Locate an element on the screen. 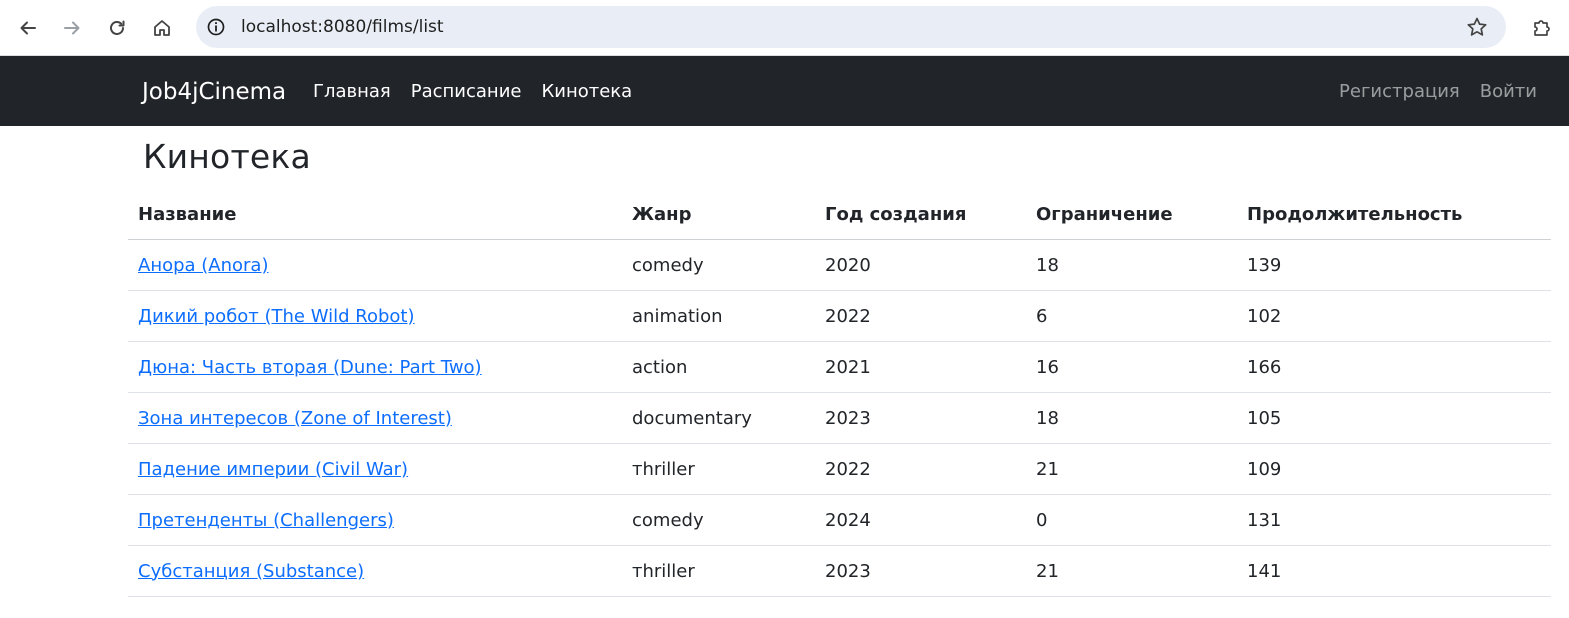 The image size is (1569, 618). nav-link-home: Главная is located at coordinates (352, 92).